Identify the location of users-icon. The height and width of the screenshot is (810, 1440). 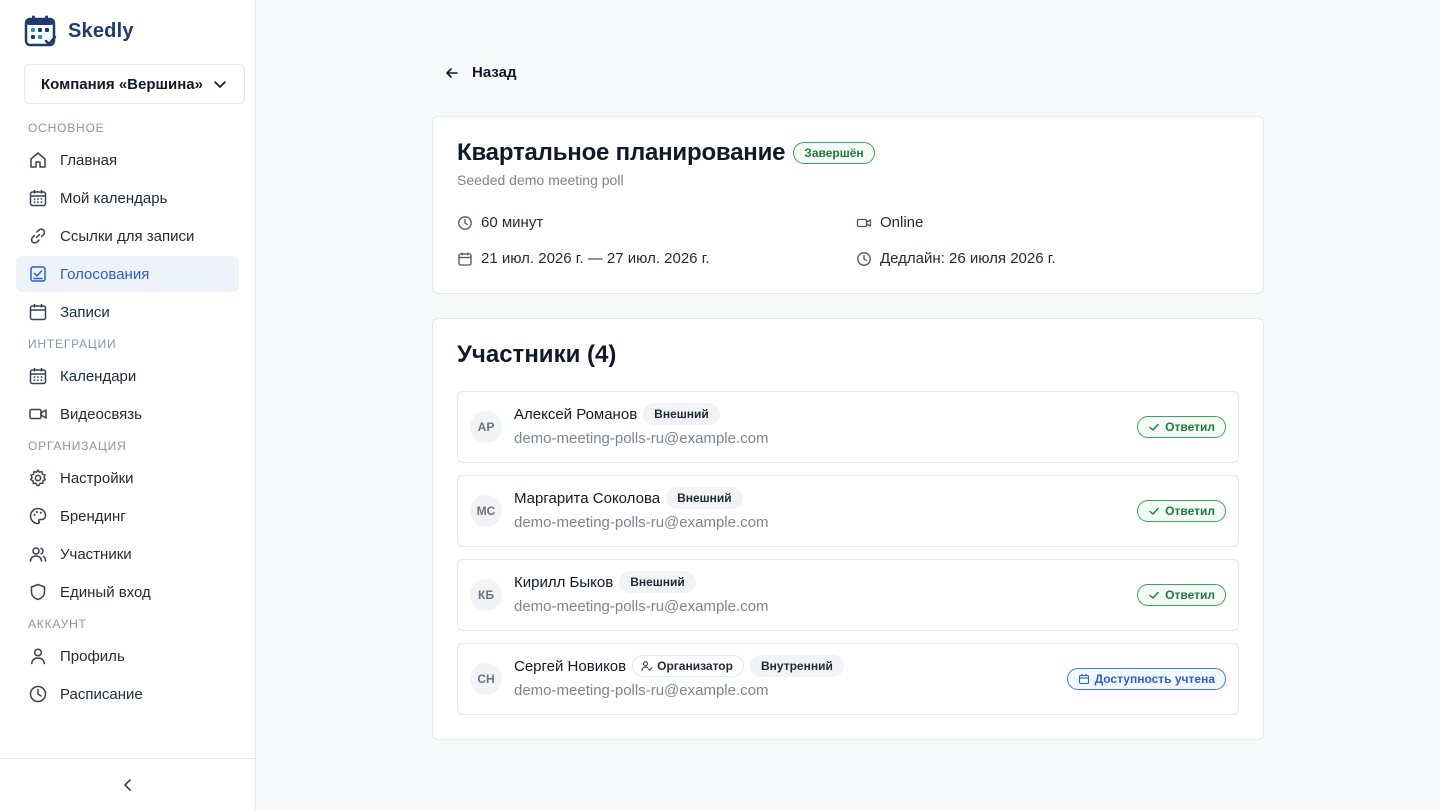
(38, 554).